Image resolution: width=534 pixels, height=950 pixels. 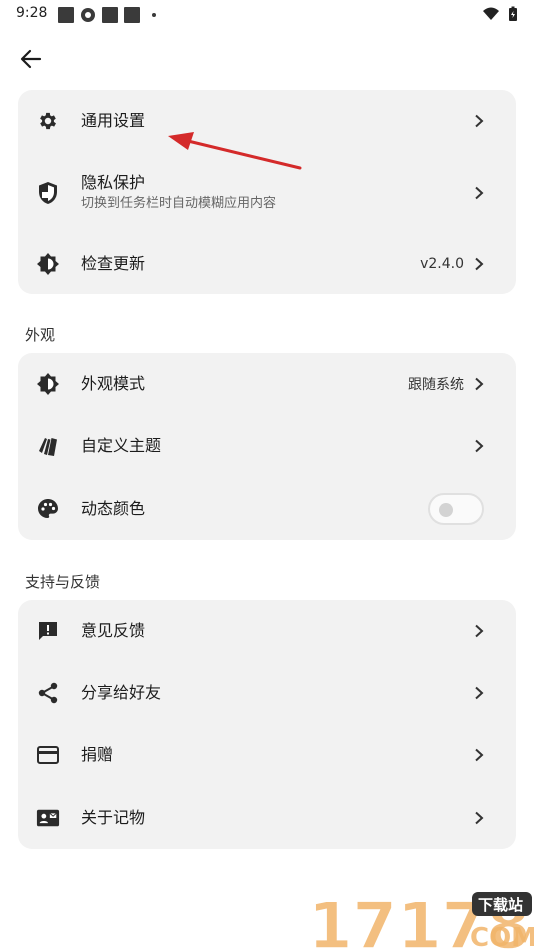 I want to click on row-text: 分享给好友, so click(x=121, y=693).